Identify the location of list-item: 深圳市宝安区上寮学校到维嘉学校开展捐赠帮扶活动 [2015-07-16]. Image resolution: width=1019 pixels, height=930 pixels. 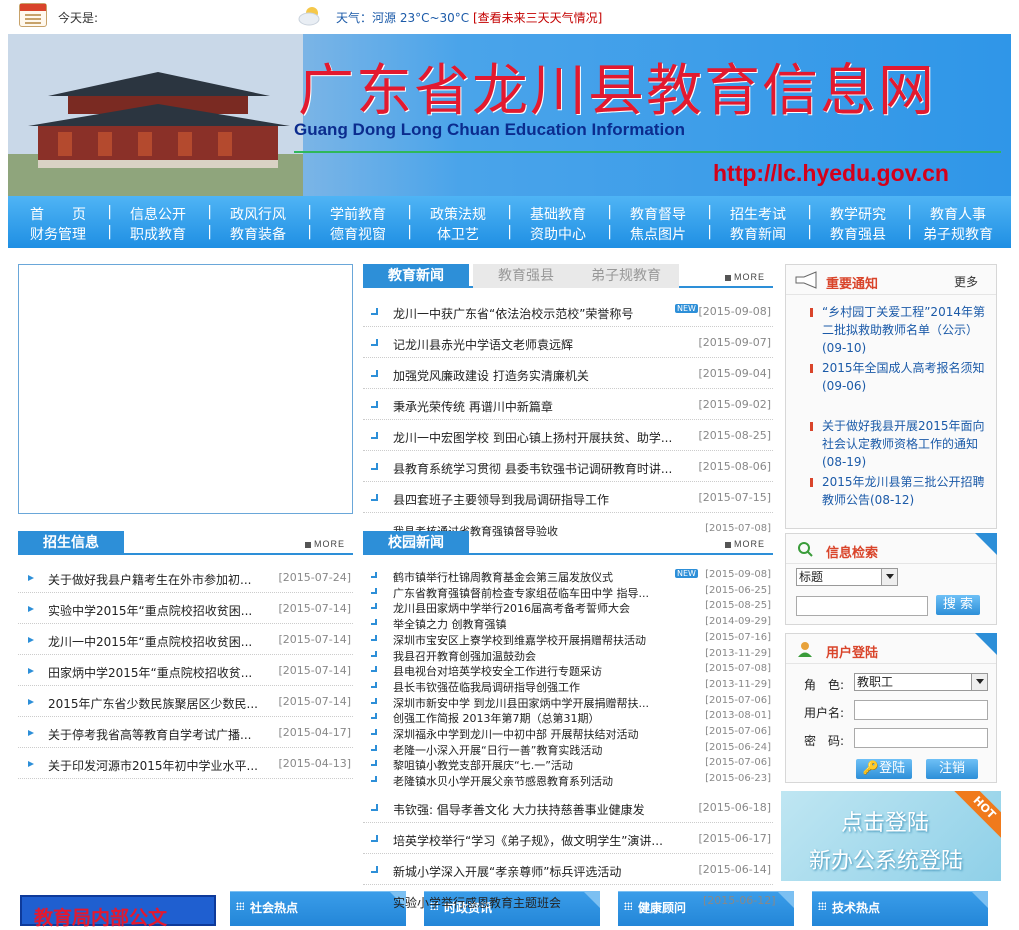
(568, 640).